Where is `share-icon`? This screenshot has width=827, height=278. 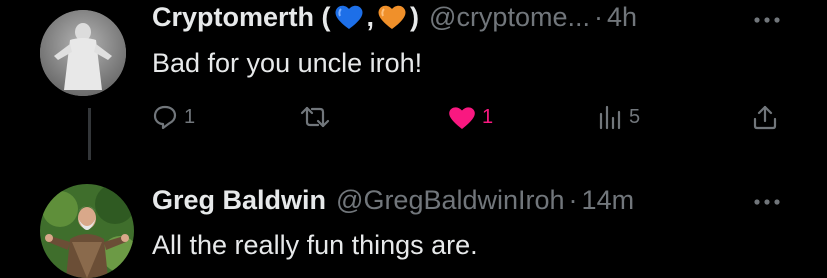 share-icon is located at coordinates (765, 117).